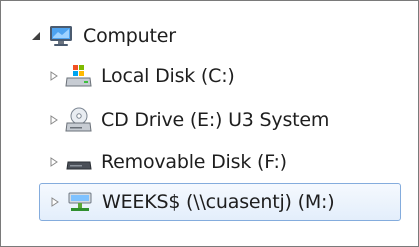  I want to click on tree-item-label: Removable Disk (F:), so click(194, 162).